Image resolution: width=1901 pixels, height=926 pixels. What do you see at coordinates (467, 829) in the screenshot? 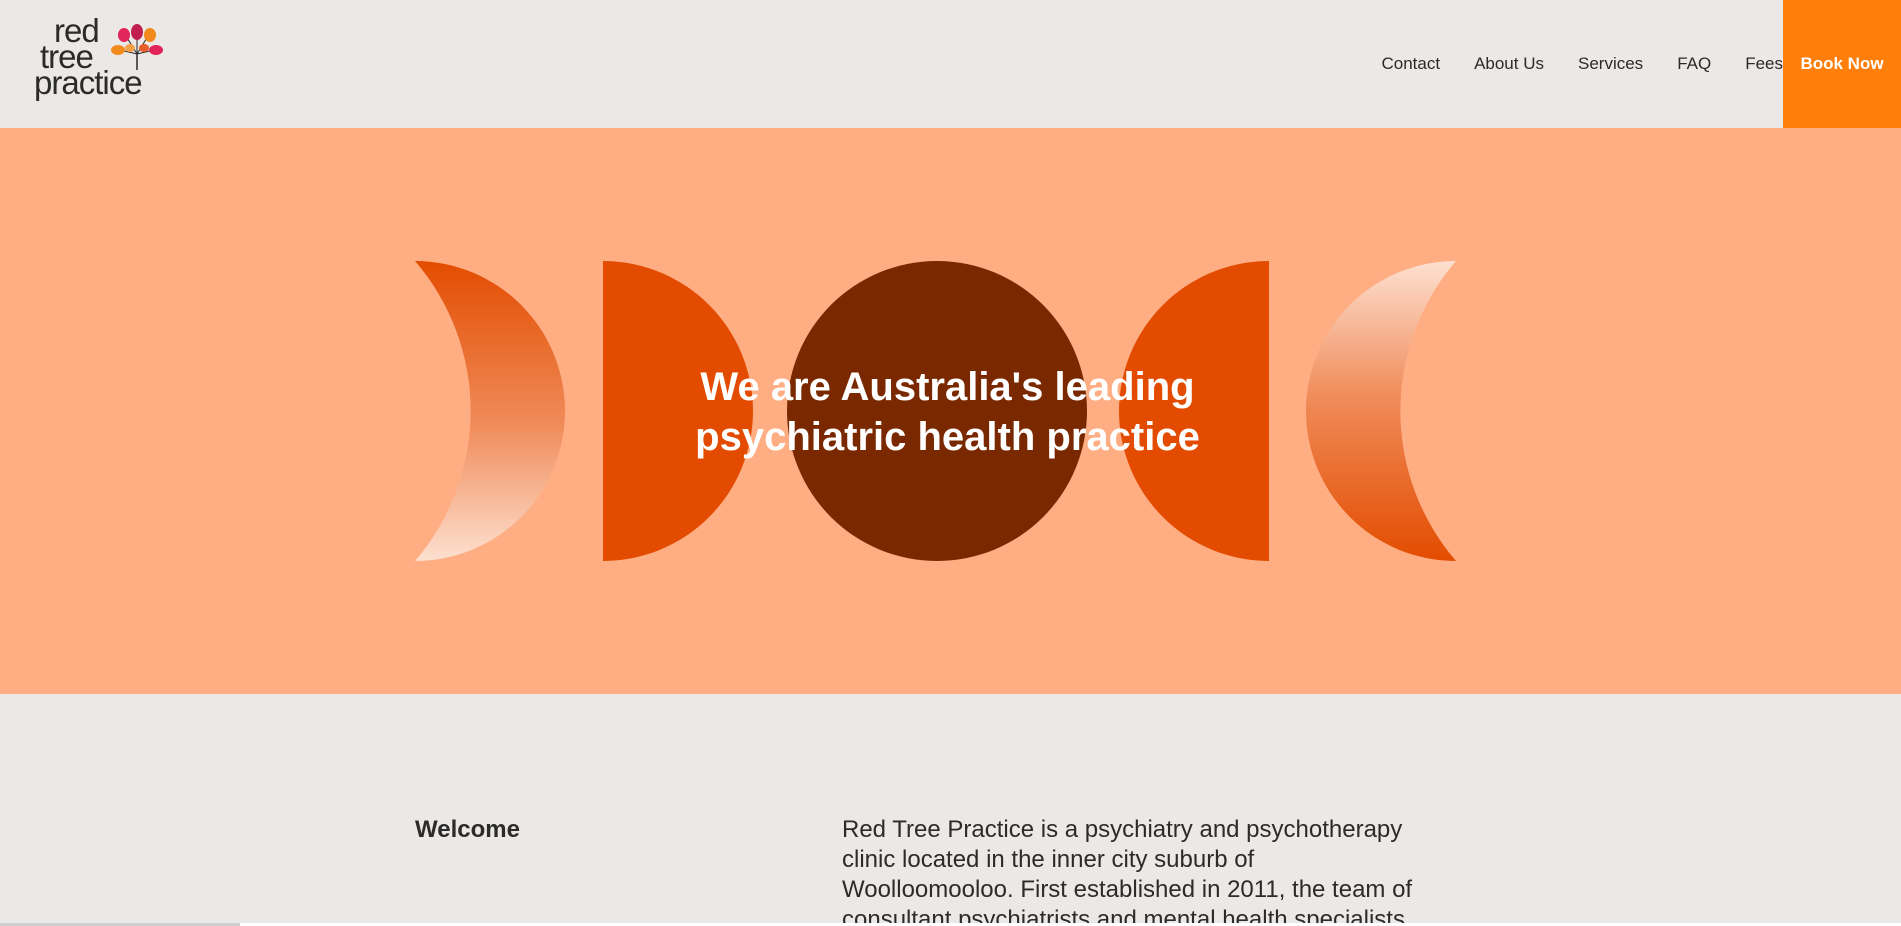
I see `welcome-heading: Welcome` at bounding box center [467, 829].